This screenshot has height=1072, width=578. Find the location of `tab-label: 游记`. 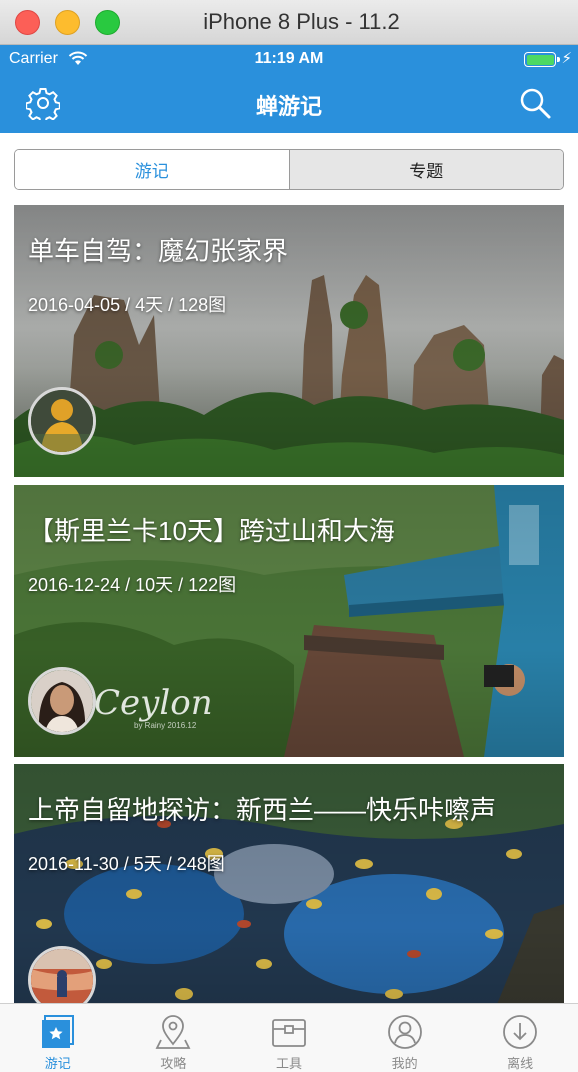

tab-label: 游记 is located at coordinates (57, 1063).